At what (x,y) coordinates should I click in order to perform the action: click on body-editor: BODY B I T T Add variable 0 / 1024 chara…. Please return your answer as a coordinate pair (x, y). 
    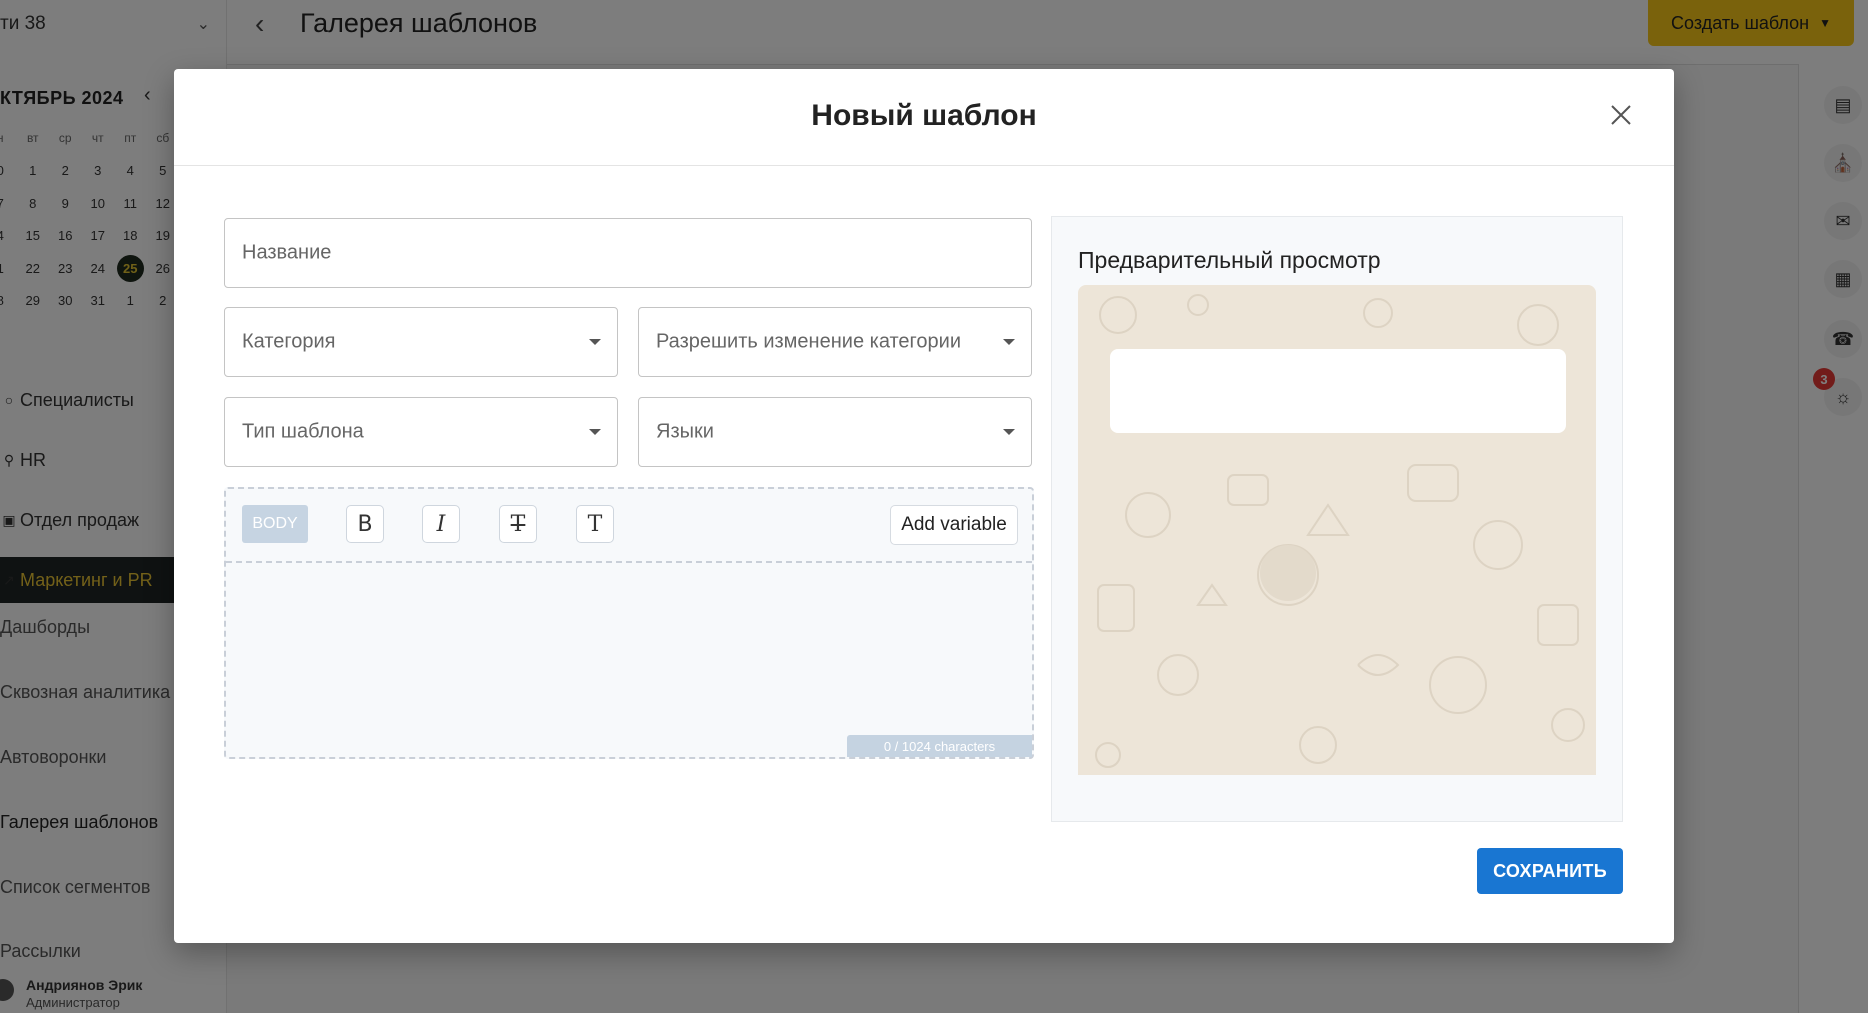
    Looking at the image, I should click on (629, 623).